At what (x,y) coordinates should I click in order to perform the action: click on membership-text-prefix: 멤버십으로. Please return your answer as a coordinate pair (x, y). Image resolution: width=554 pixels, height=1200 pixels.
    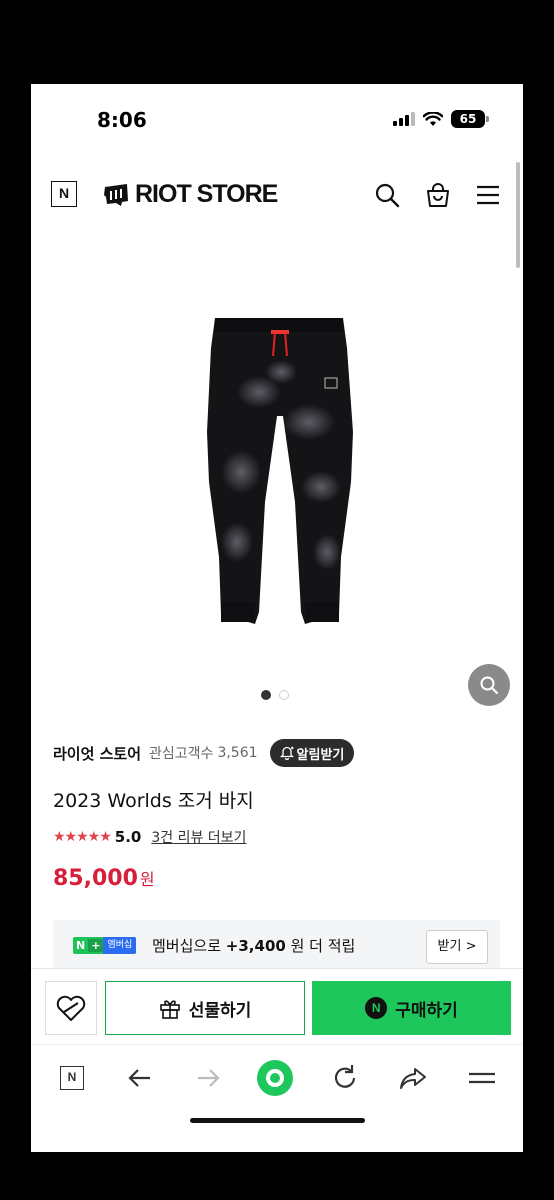
    Looking at the image, I should click on (187, 946).